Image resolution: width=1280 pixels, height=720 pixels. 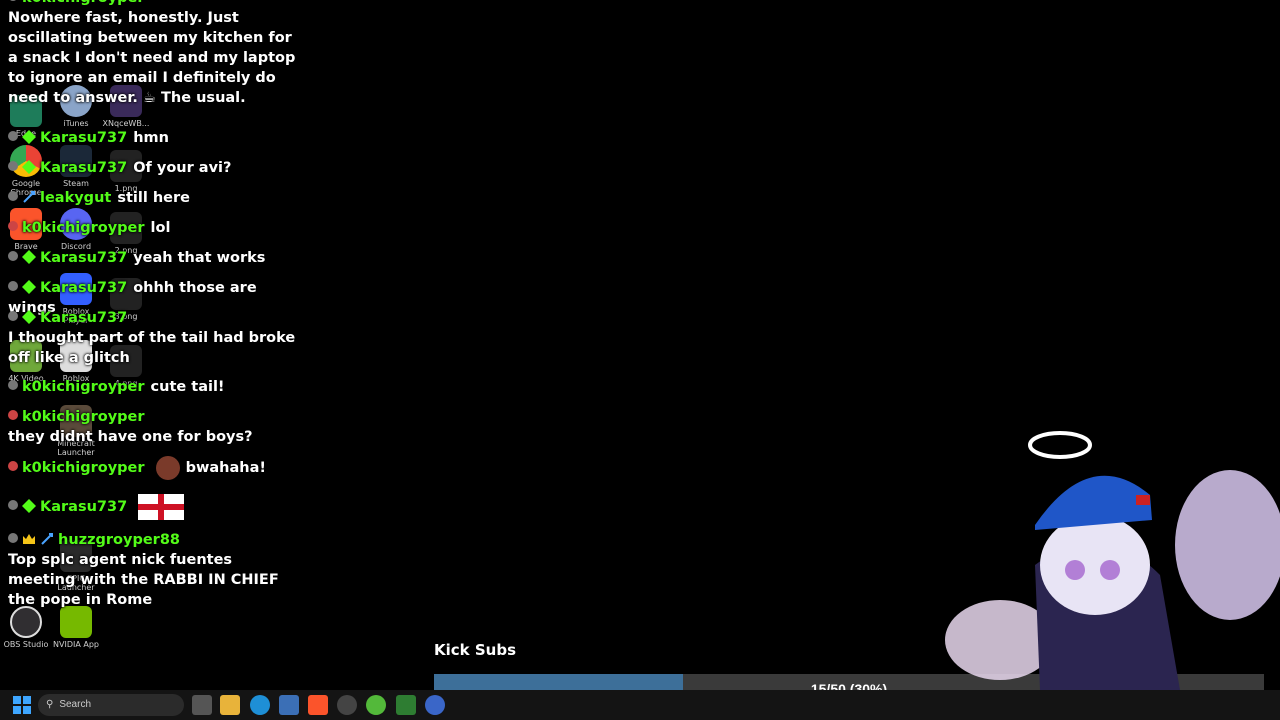 What do you see at coordinates (1143, 500) in the screenshot?
I see `flag-patch-icon` at bounding box center [1143, 500].